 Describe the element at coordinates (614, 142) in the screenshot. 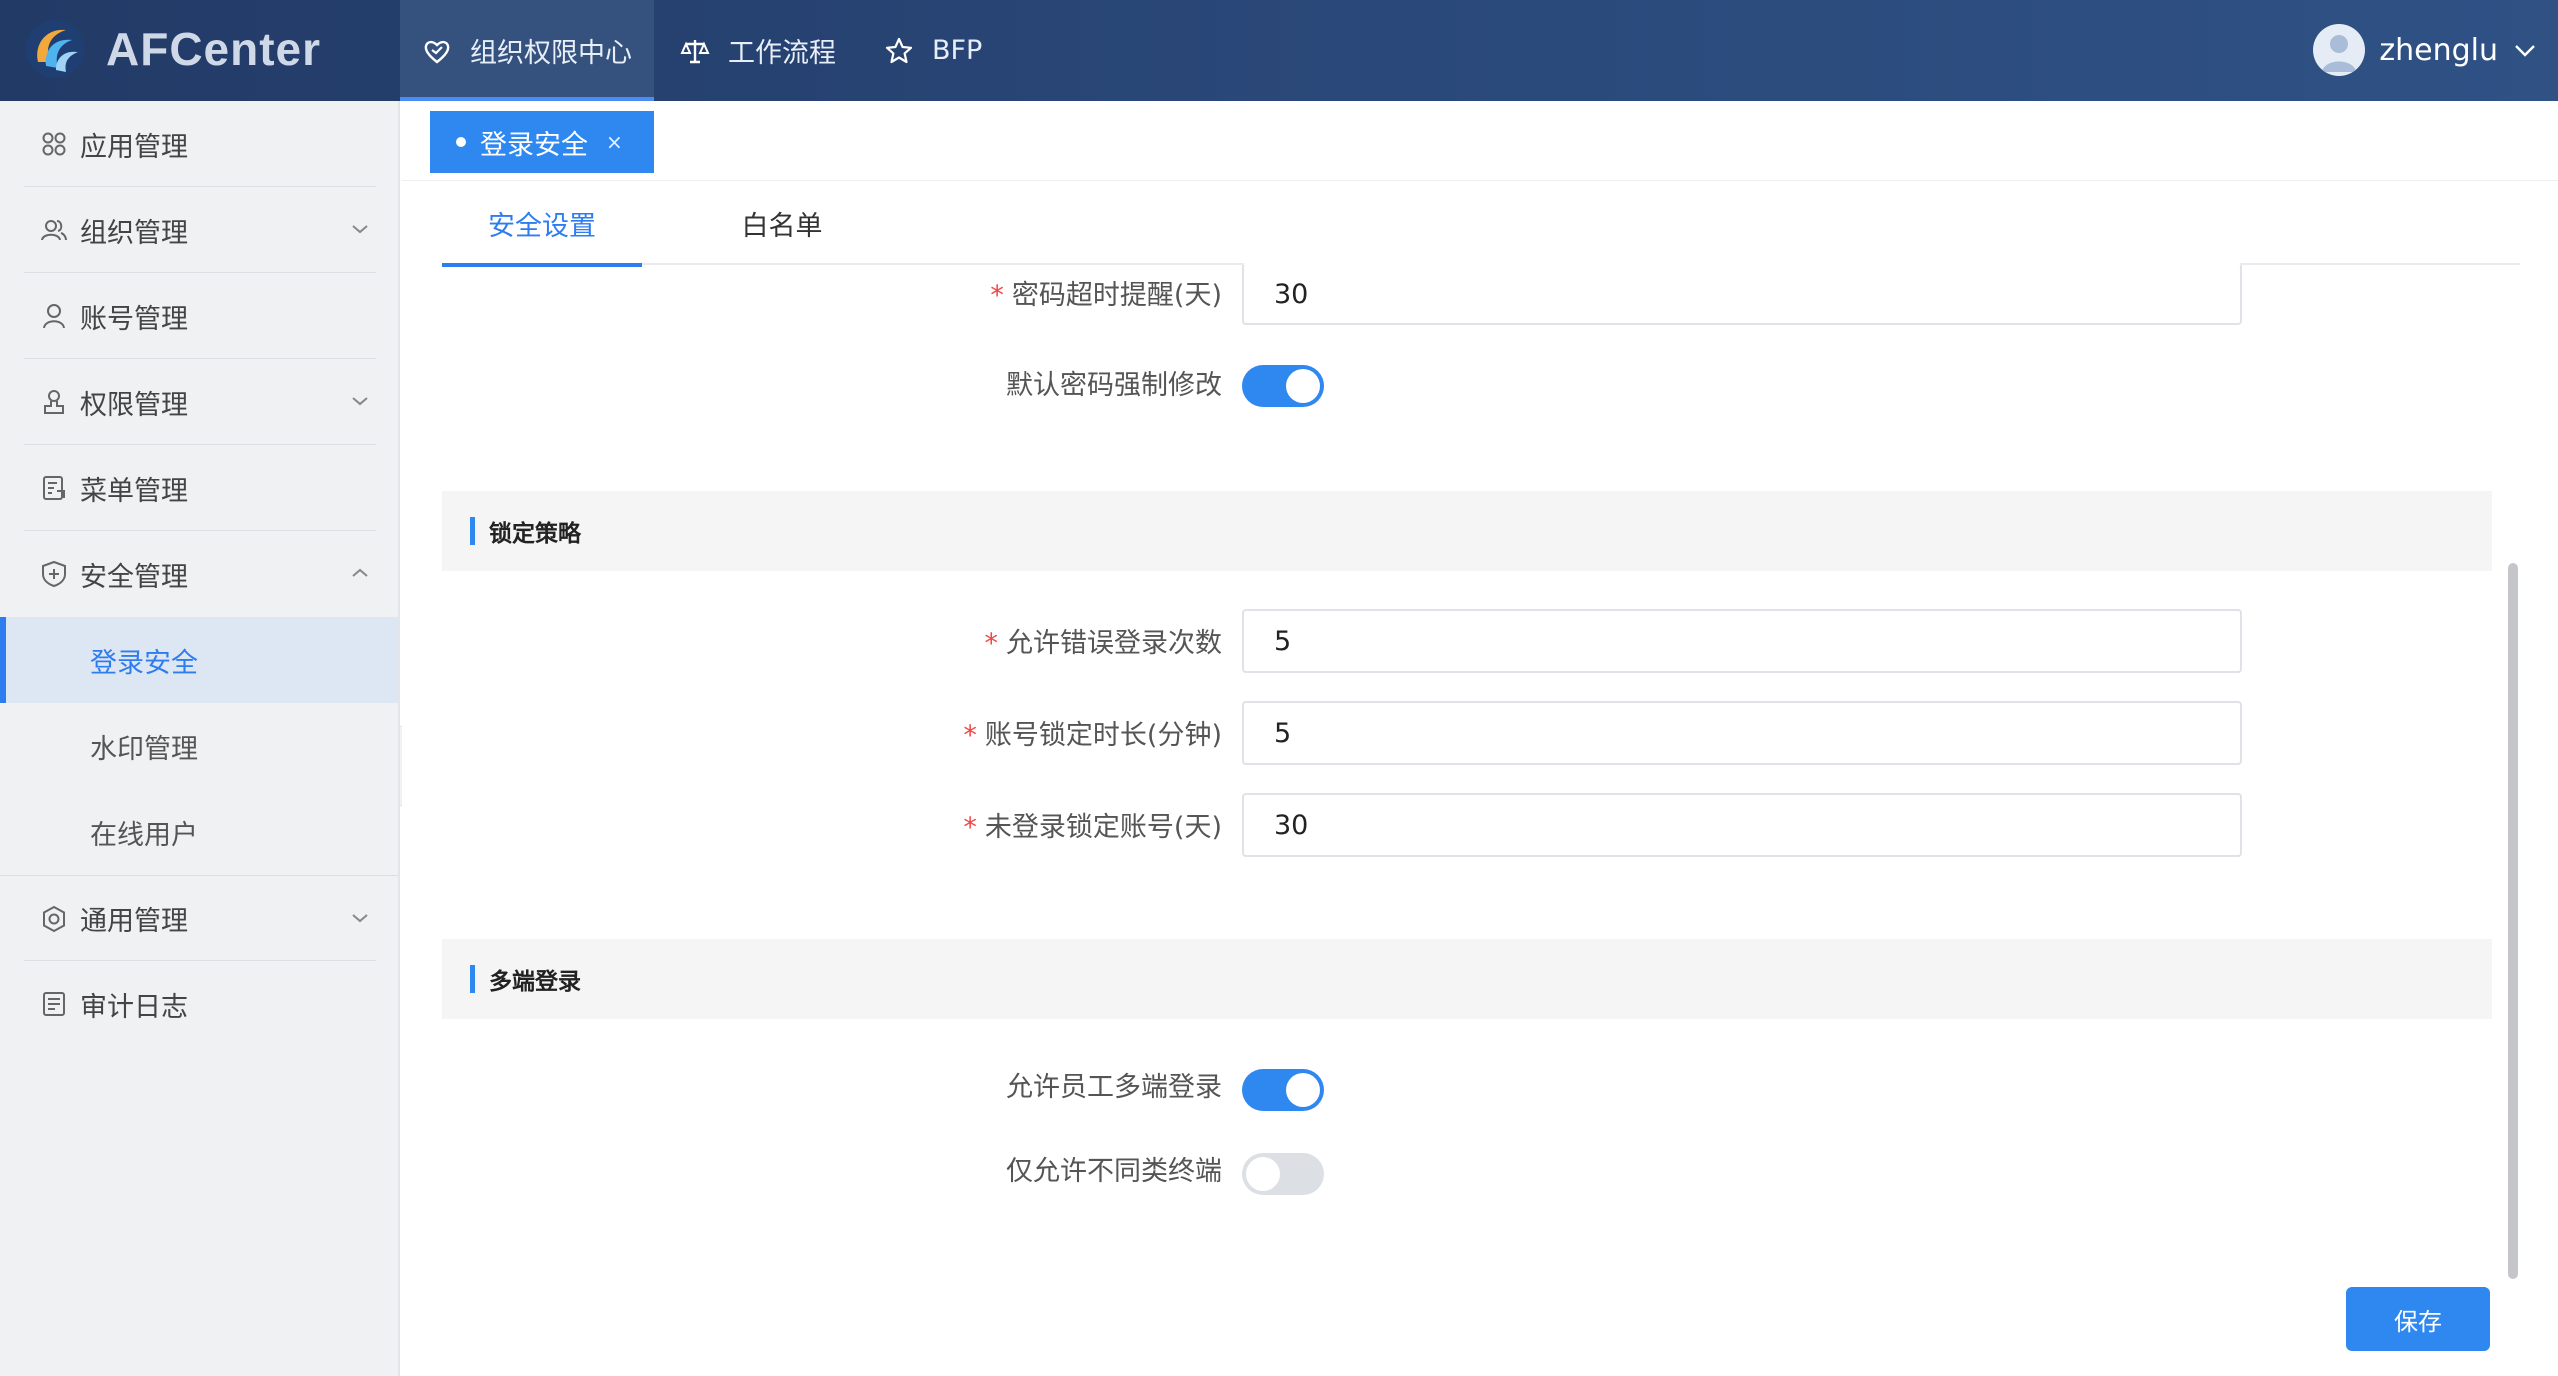

I see `close-icon: ×` at that location.